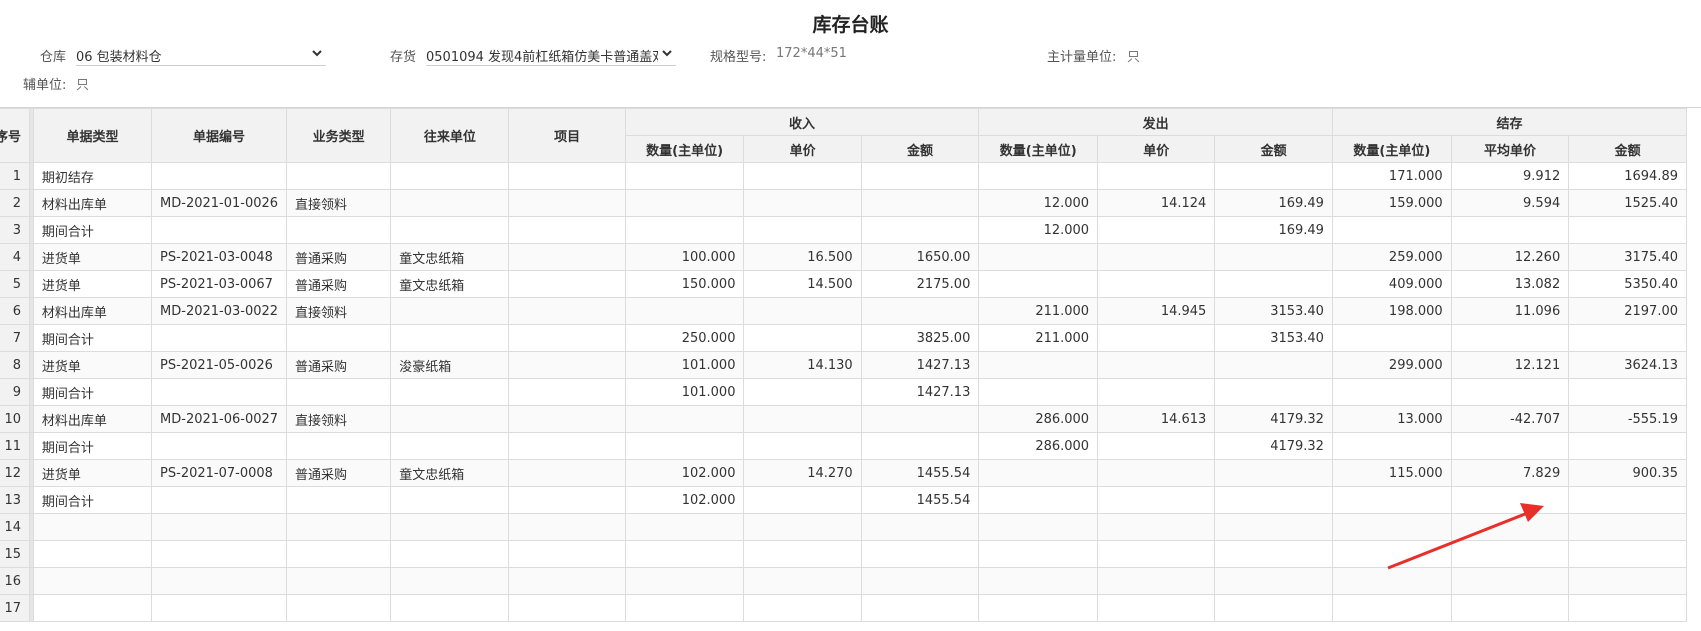  What do you see at coordinates (843, 527) in the screenshot?
I see `table-row: 14` at bounding box center [843, 527].